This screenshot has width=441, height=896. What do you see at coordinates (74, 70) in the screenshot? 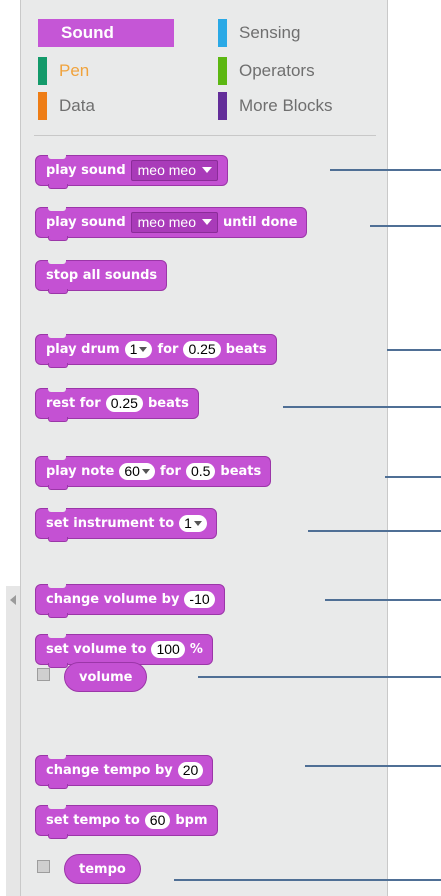
I see `category-pen-label: Pen` at bounding box center [74, 70].